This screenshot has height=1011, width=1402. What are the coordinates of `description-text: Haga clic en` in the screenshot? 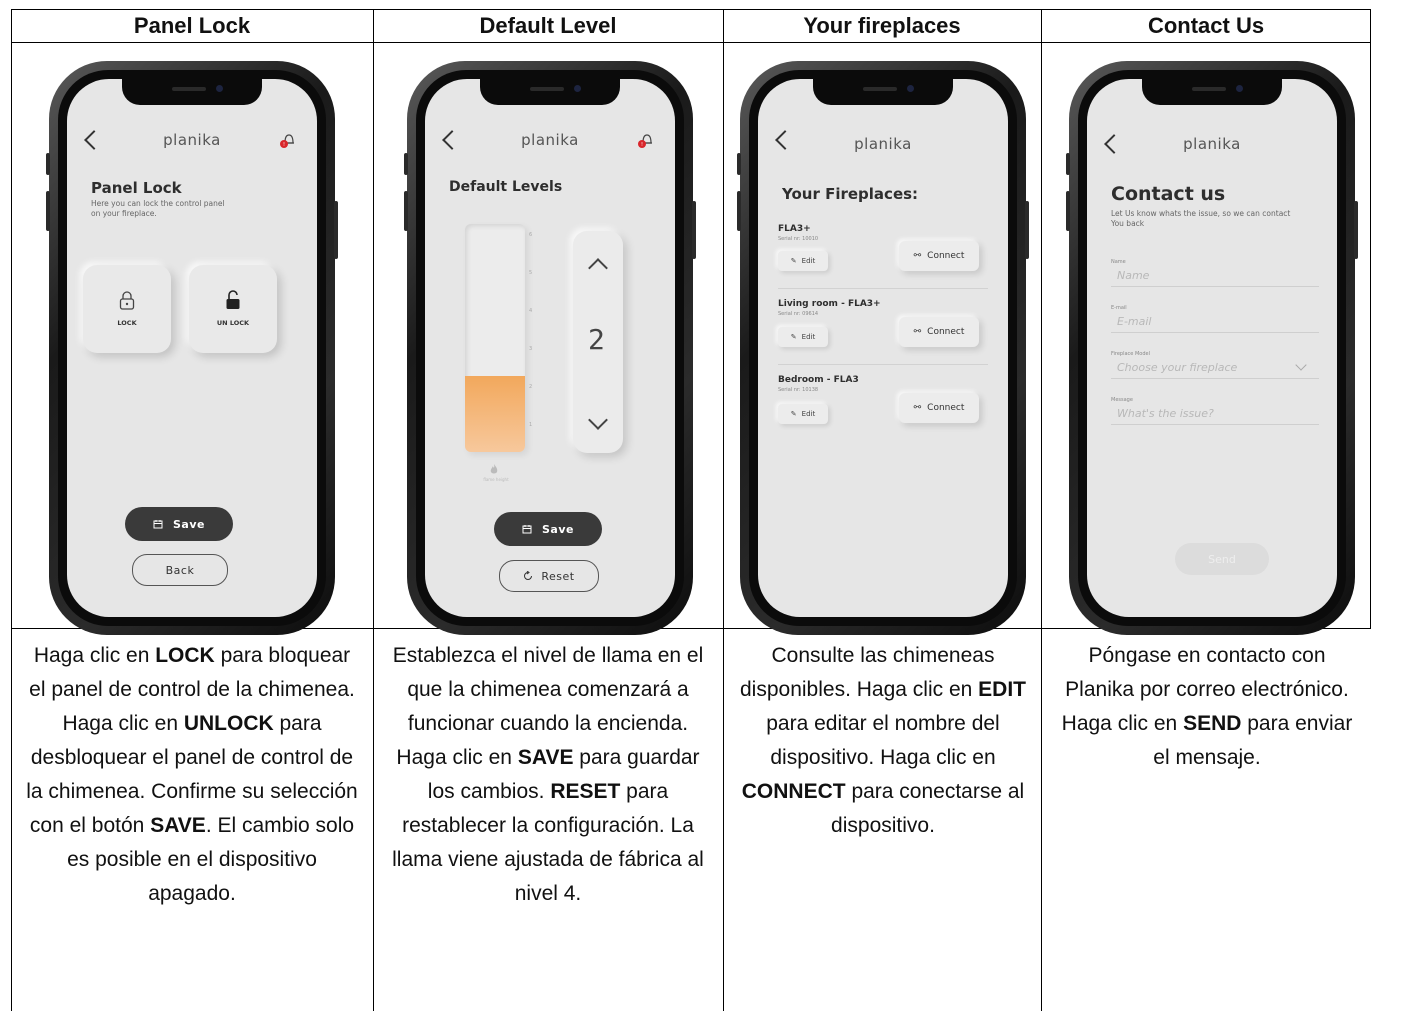 It's located at (94, 655).